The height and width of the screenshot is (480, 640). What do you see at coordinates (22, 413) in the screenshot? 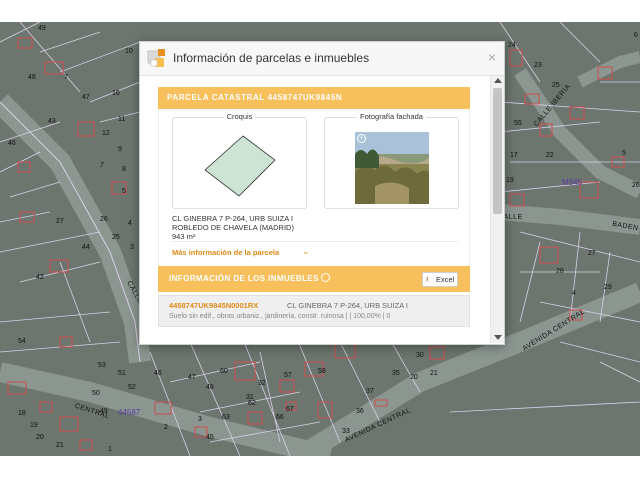
I see `parcel-number: 18` at bounding box center [22, 413].